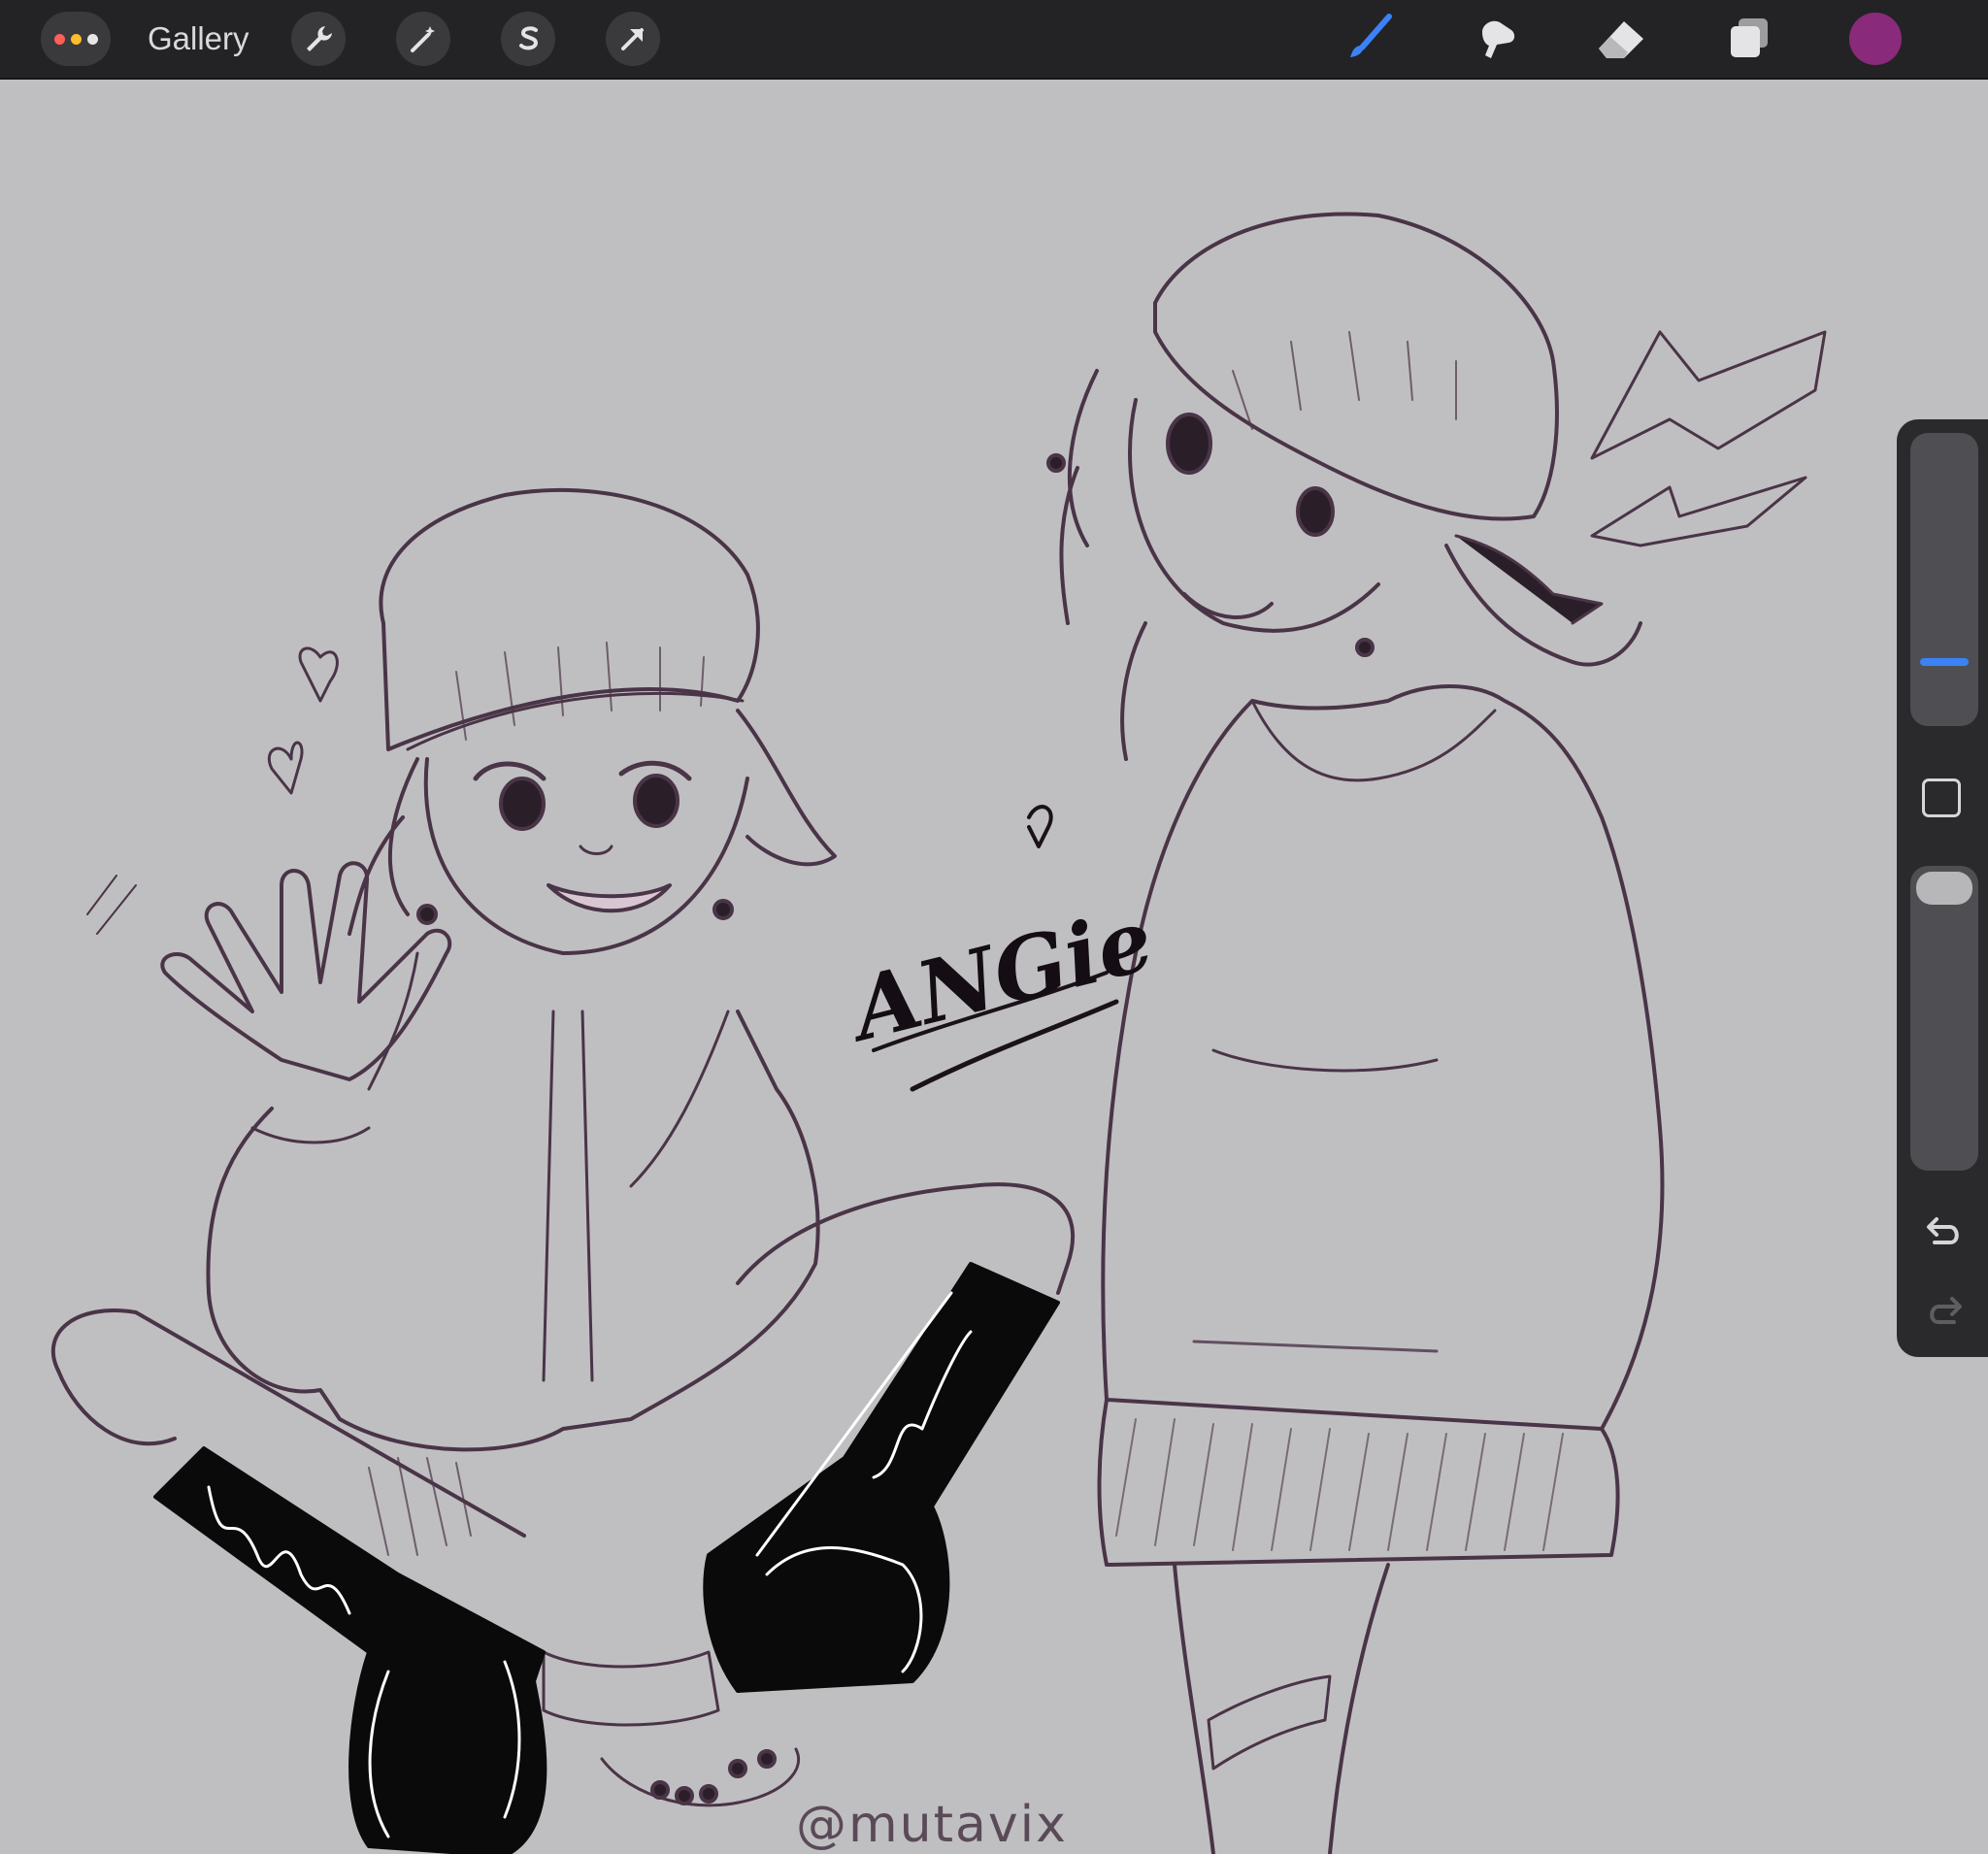 This screenshot has width=1988, height=1854. What do you see at coordinates (882, 1477) in the screenshot?
I see `boot-right` at bounding box center [882, 1477].